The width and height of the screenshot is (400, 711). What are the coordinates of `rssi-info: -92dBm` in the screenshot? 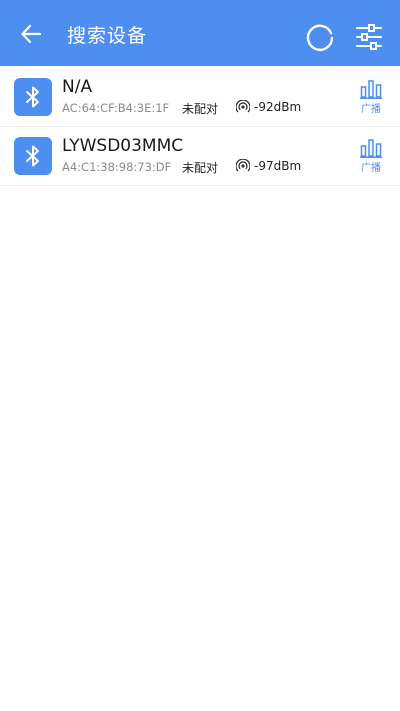 It's located at (268, 107).